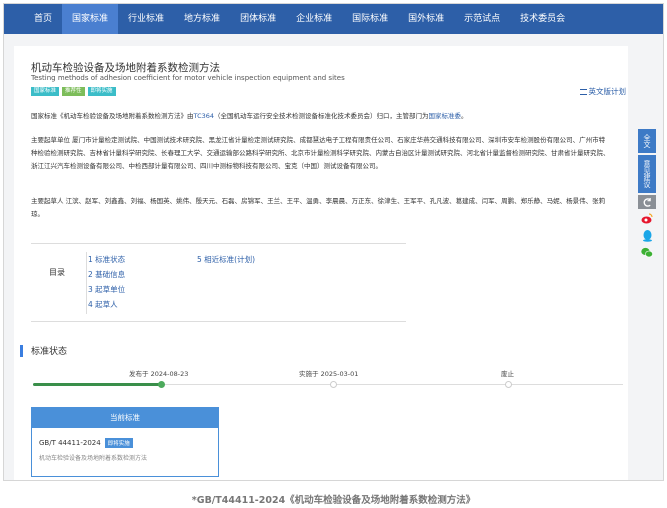 Image resolution: width=667 pixels, height=508 pixels. I want to click on side-toolbar: 全文 意见建议, so click(647, 195).